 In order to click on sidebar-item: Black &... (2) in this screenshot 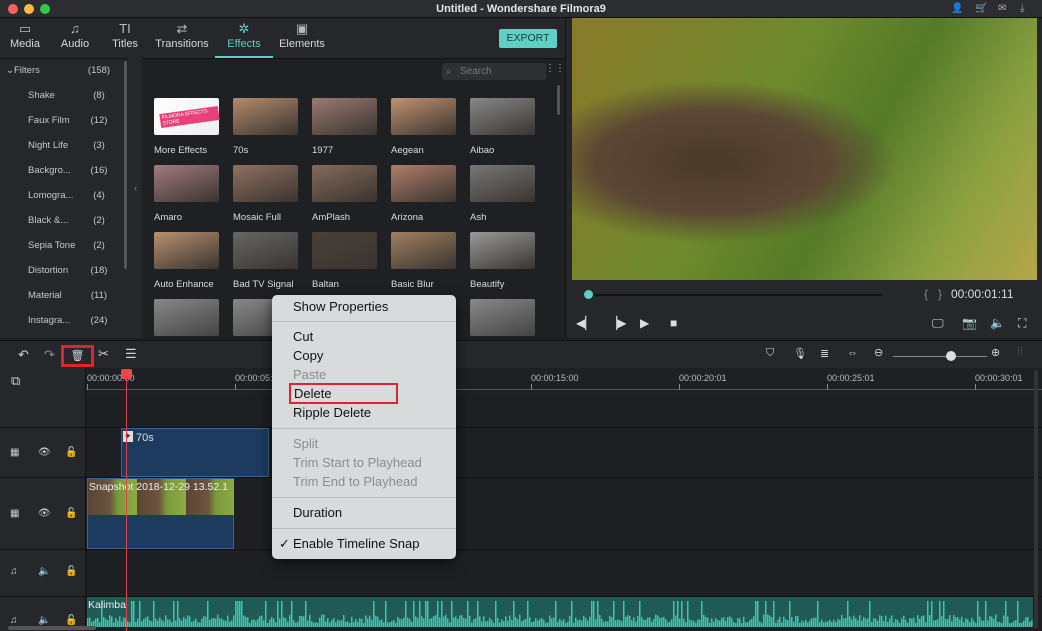, I will do `click(60, 221)`.